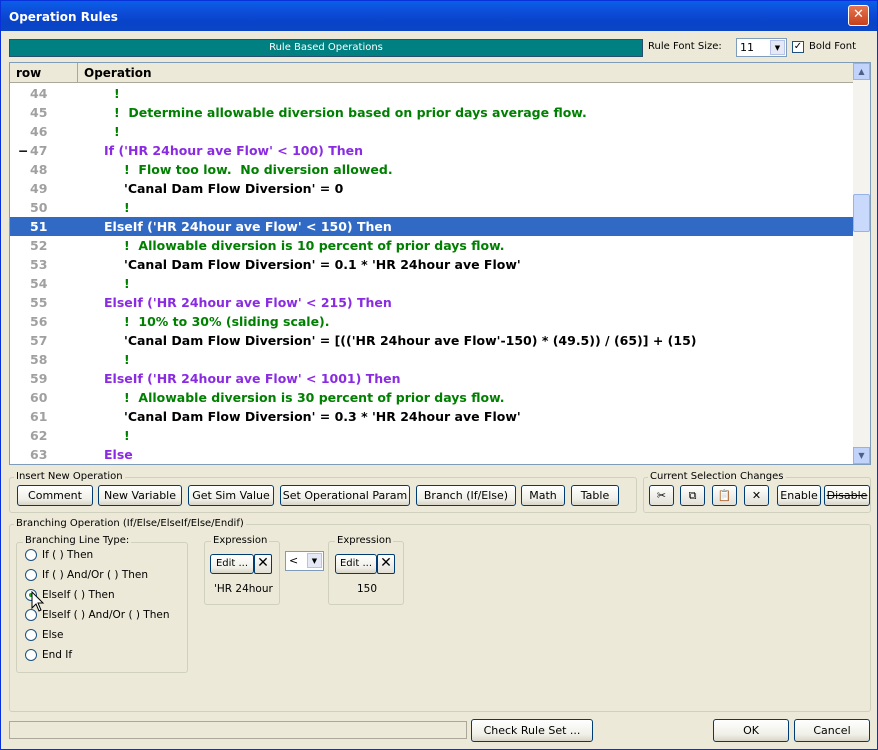 The width and height of the screenshot is (878, 750). I want to click on row-number: 63, so click(39, 454).